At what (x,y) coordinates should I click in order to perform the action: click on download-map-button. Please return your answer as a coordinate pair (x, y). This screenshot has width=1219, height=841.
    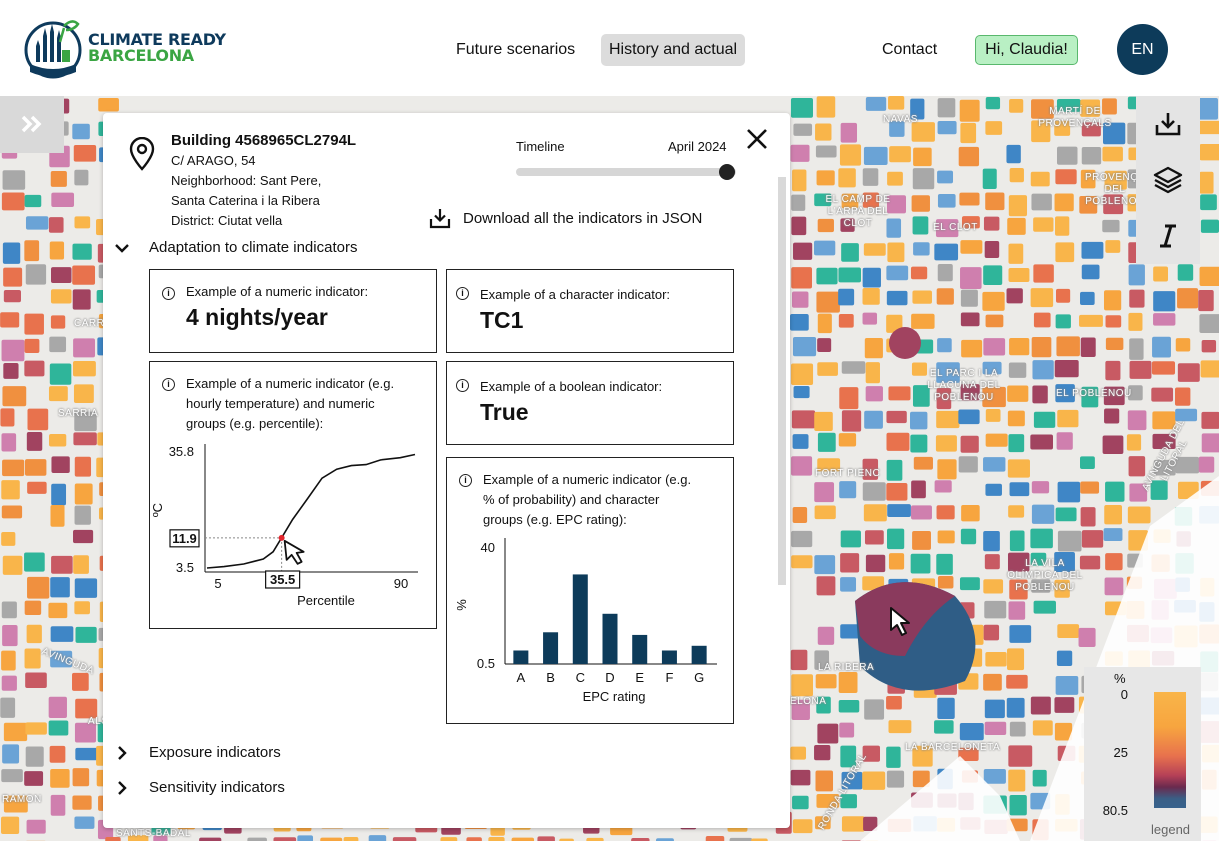
    Looking at the image, I should click on (1168, 124).